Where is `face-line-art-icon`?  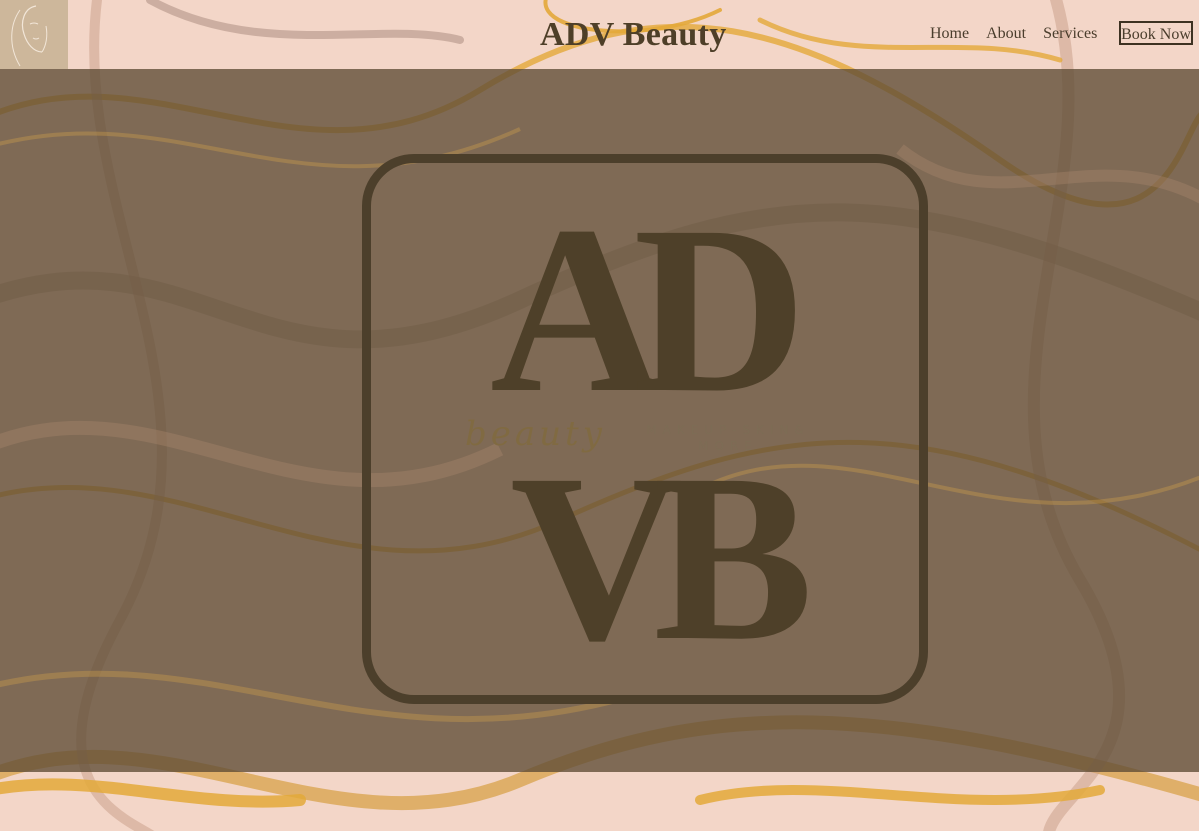
face-line-art-icon is located at coordinates (29, 36).